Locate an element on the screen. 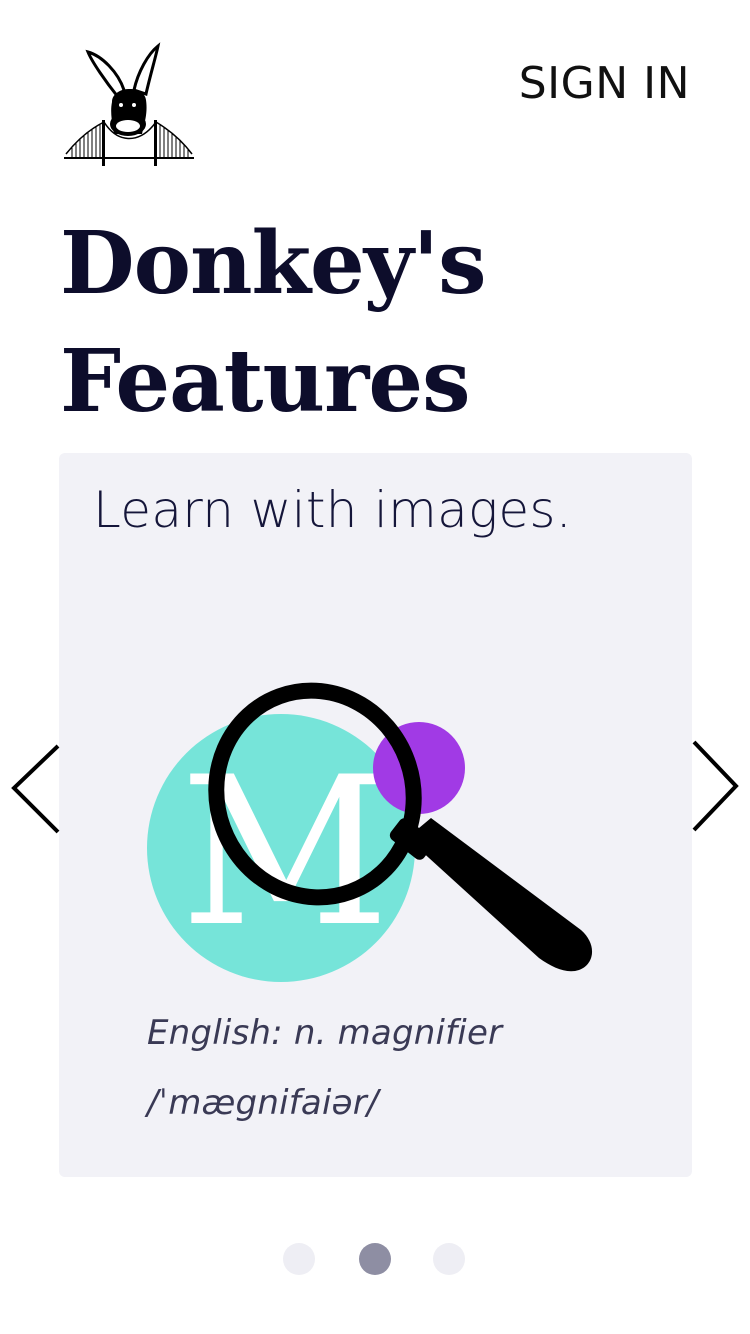 The height and width of the screenshot is (1334, 750). chevron-left-icon is located at coordinates (34, 790).